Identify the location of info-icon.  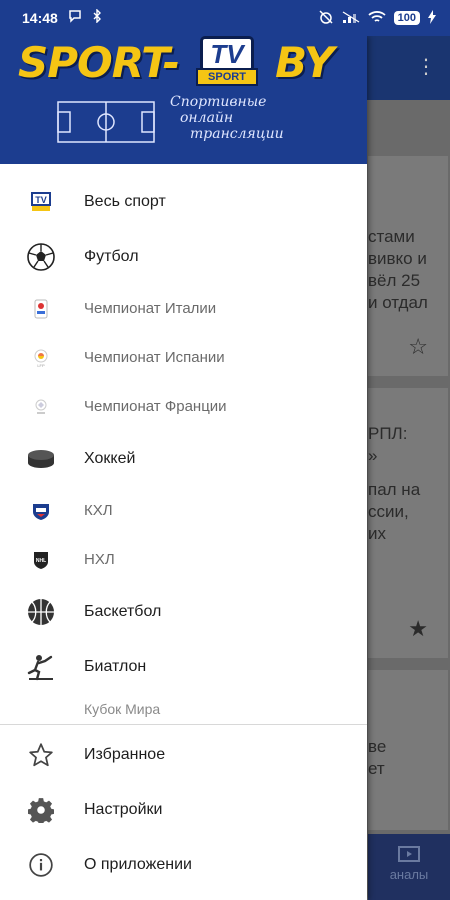
(41, 865).